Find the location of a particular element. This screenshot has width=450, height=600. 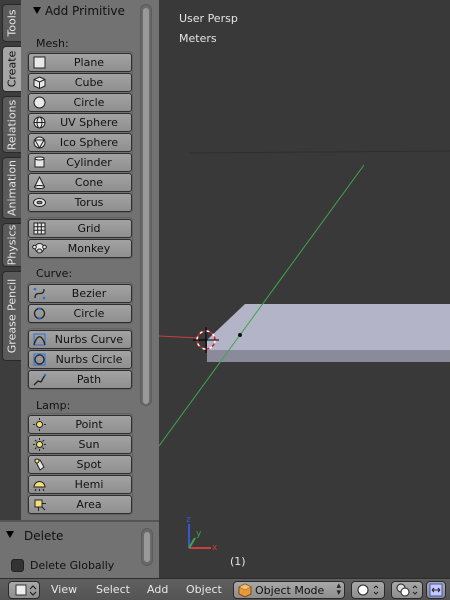

tool-shelf-scrollbar is located at coordinates (146, 205).